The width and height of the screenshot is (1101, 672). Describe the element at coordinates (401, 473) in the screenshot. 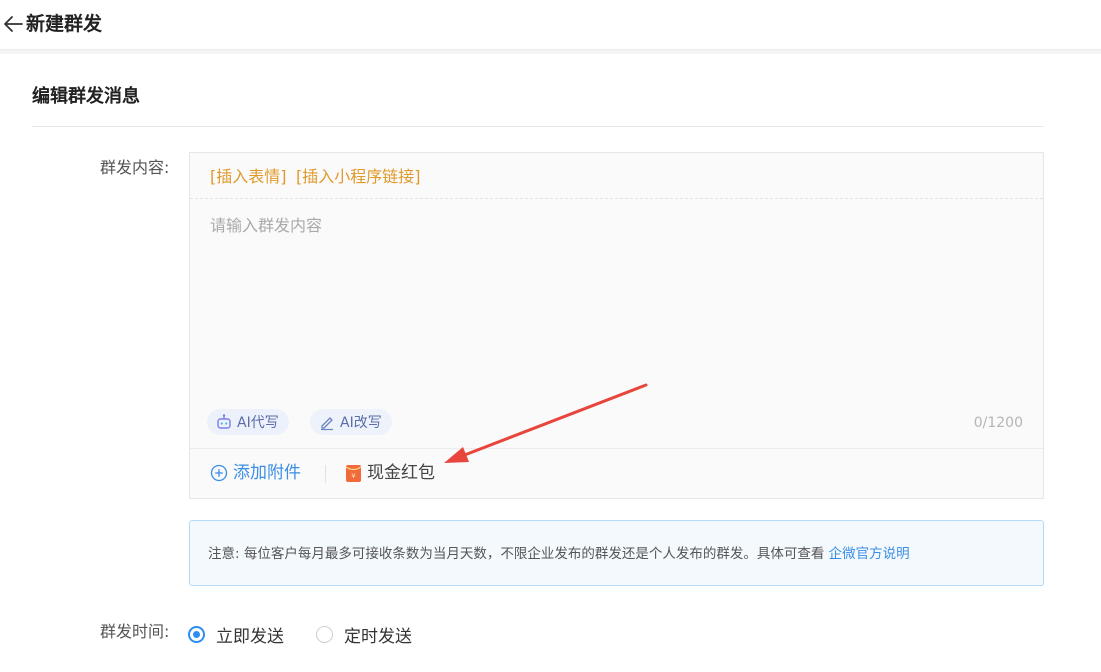

I see `cash-red-packet-label: 现金红包` at that location.